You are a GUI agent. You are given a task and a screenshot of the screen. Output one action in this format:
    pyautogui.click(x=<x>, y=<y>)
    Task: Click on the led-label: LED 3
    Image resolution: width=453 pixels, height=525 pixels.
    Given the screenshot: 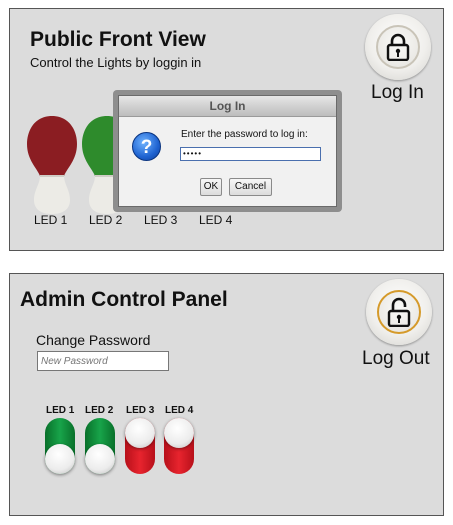 What is the action you would take?
    pyautogui.click(x=161, y=220)
    